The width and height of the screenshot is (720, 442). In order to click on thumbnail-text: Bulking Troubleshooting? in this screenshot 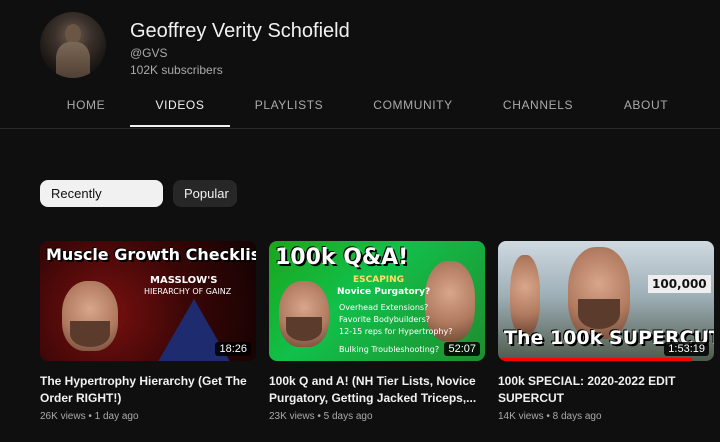, I will do `click(389, 349)`.